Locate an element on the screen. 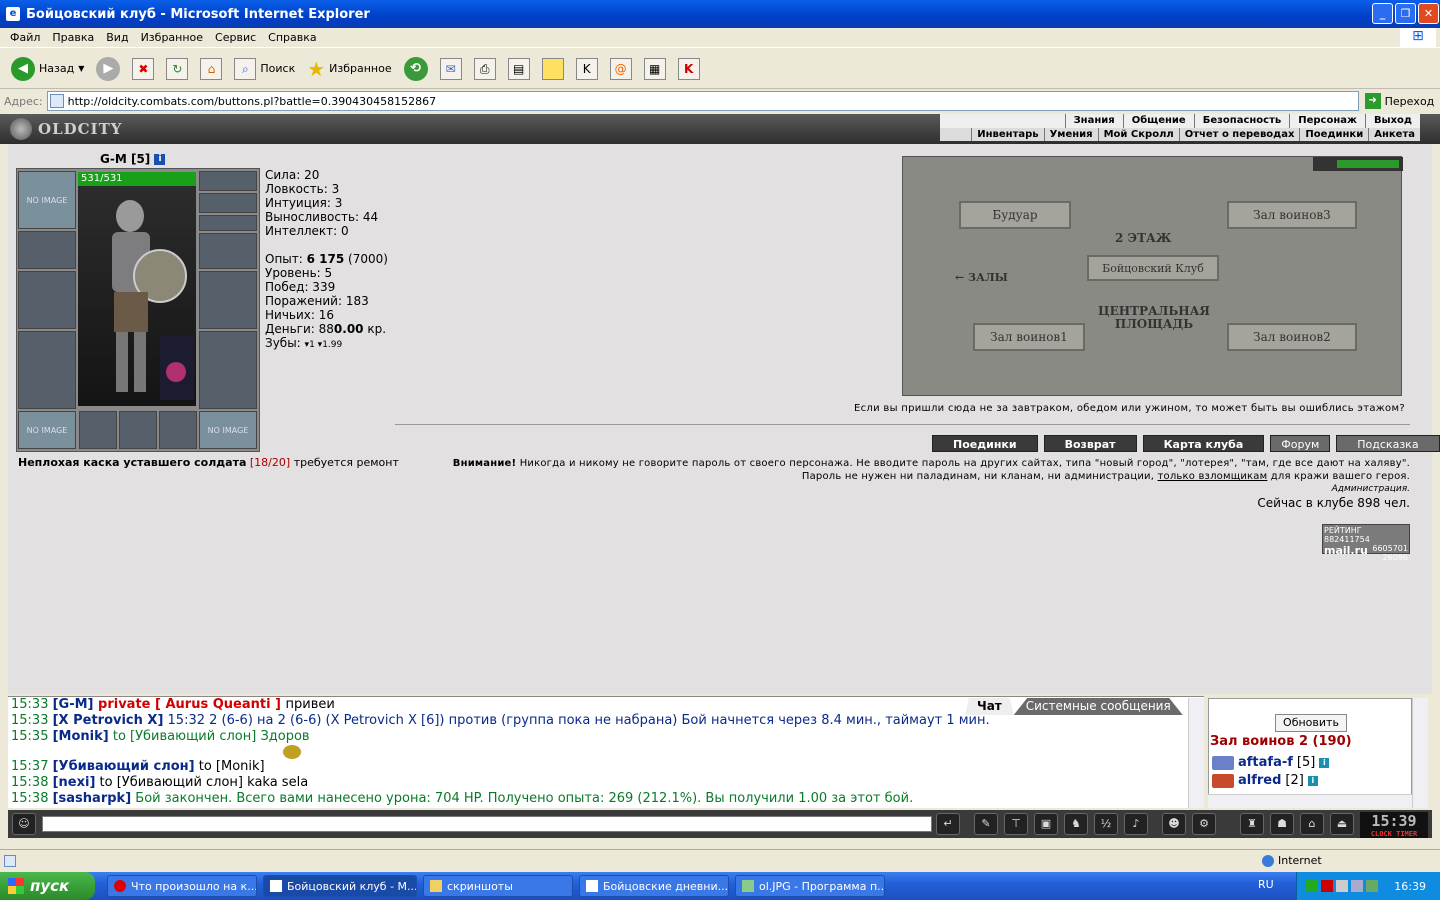  tray-network-icon is located at coordinates (1342, 886).